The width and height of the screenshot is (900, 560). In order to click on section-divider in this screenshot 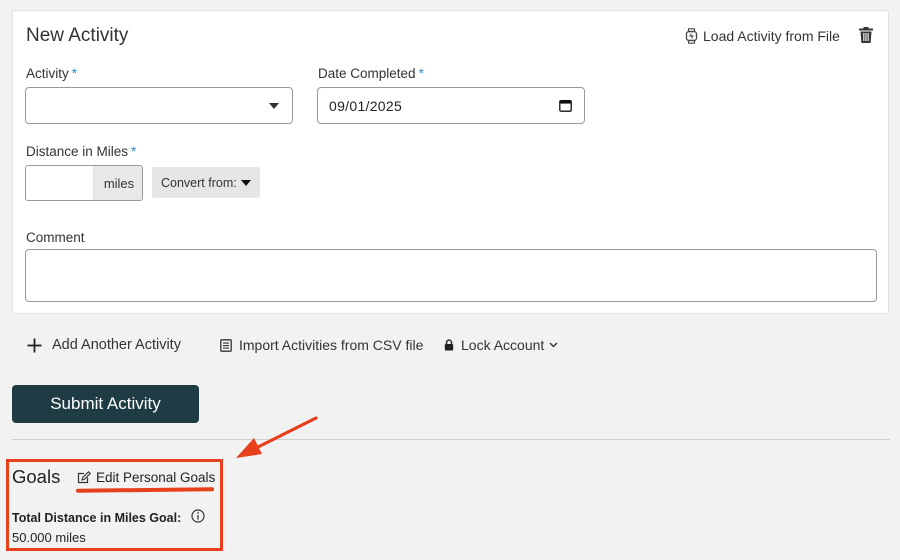, I will do `click(451, 439)`.